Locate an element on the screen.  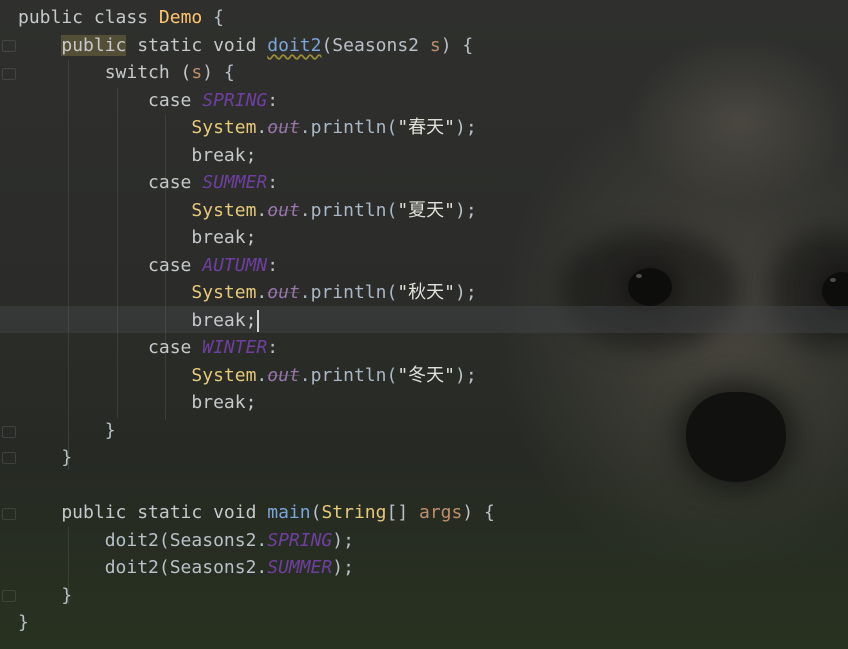
code-line: public static void doit2(Seasons2 s) { is located at coordinates (256, 46).